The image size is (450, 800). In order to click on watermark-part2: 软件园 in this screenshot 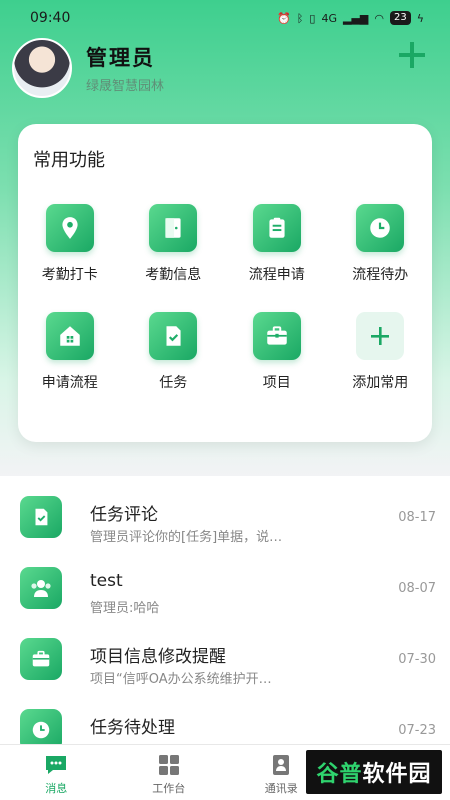, I will do `click(397, 774)`.